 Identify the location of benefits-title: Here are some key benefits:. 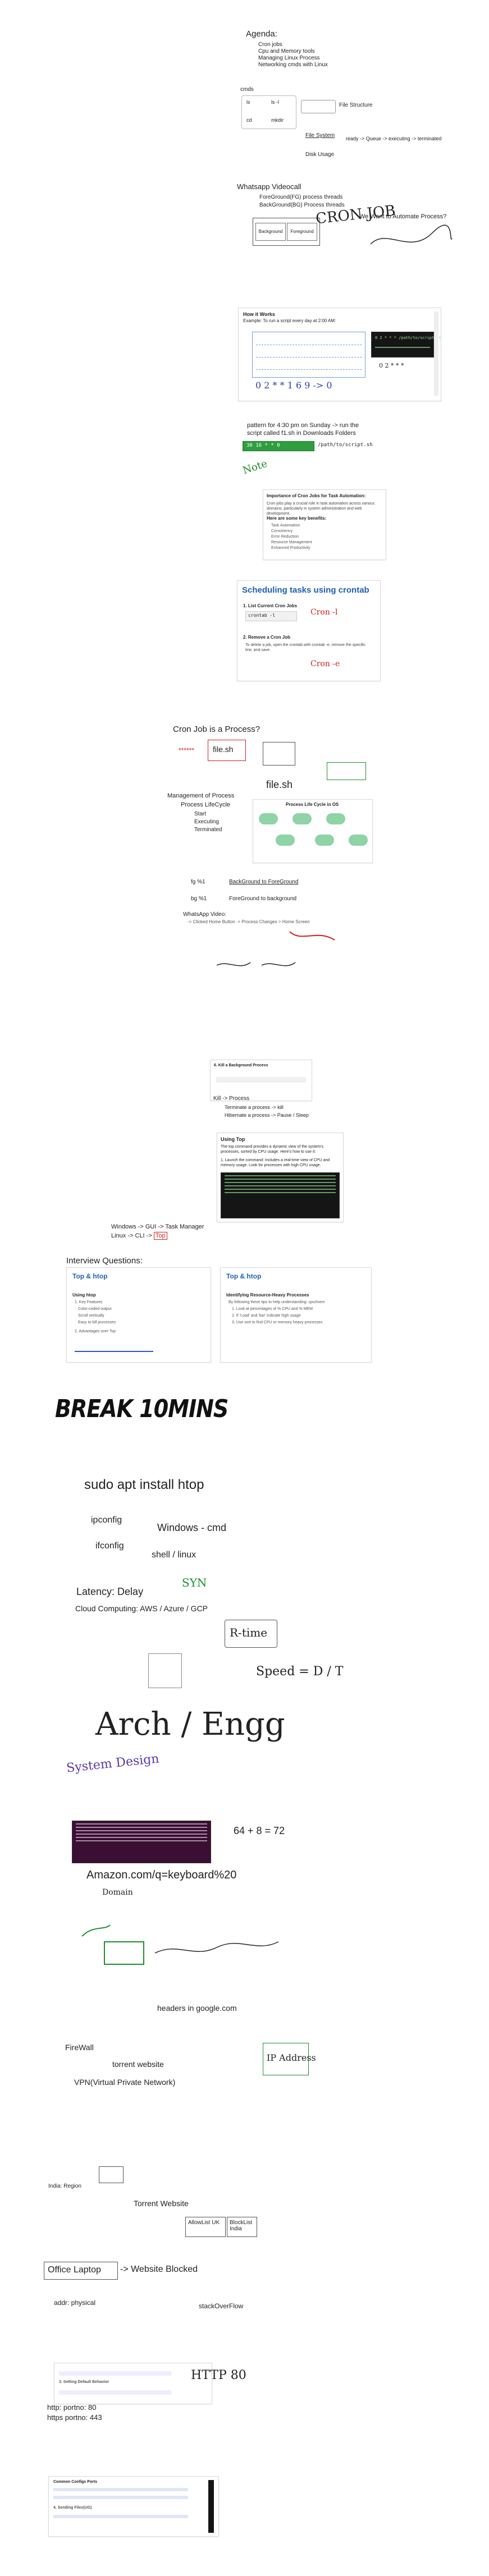
(297, 518).